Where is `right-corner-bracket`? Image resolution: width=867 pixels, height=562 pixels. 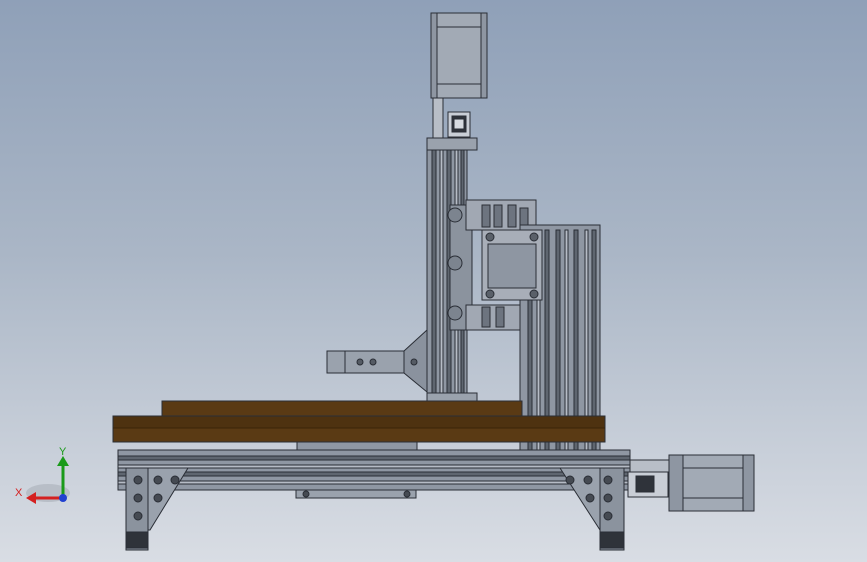 right-corner-bracket is located at coordinates (592, 509).